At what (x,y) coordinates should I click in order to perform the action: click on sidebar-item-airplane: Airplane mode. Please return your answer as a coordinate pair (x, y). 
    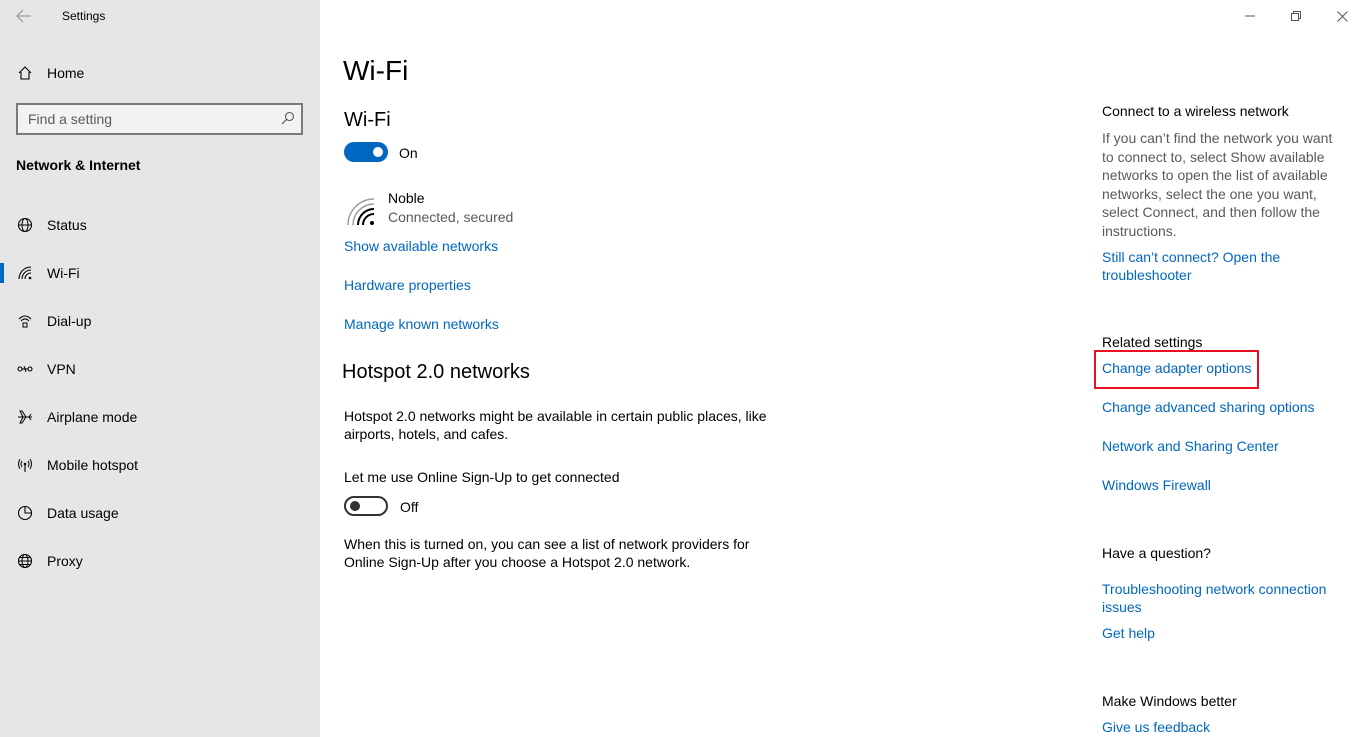
    Looking at the image, I should click on (160, 417).